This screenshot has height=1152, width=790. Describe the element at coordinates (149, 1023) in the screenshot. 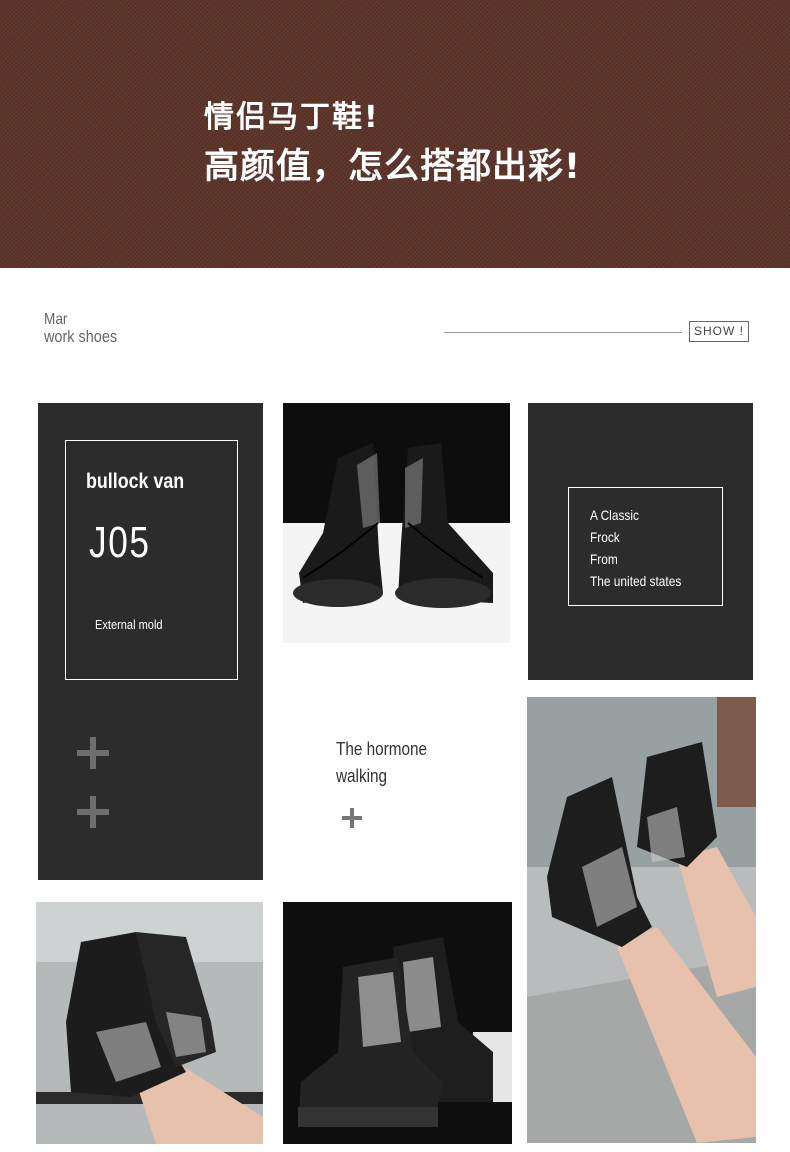

I see `product-photo-worn-bench` at that location.